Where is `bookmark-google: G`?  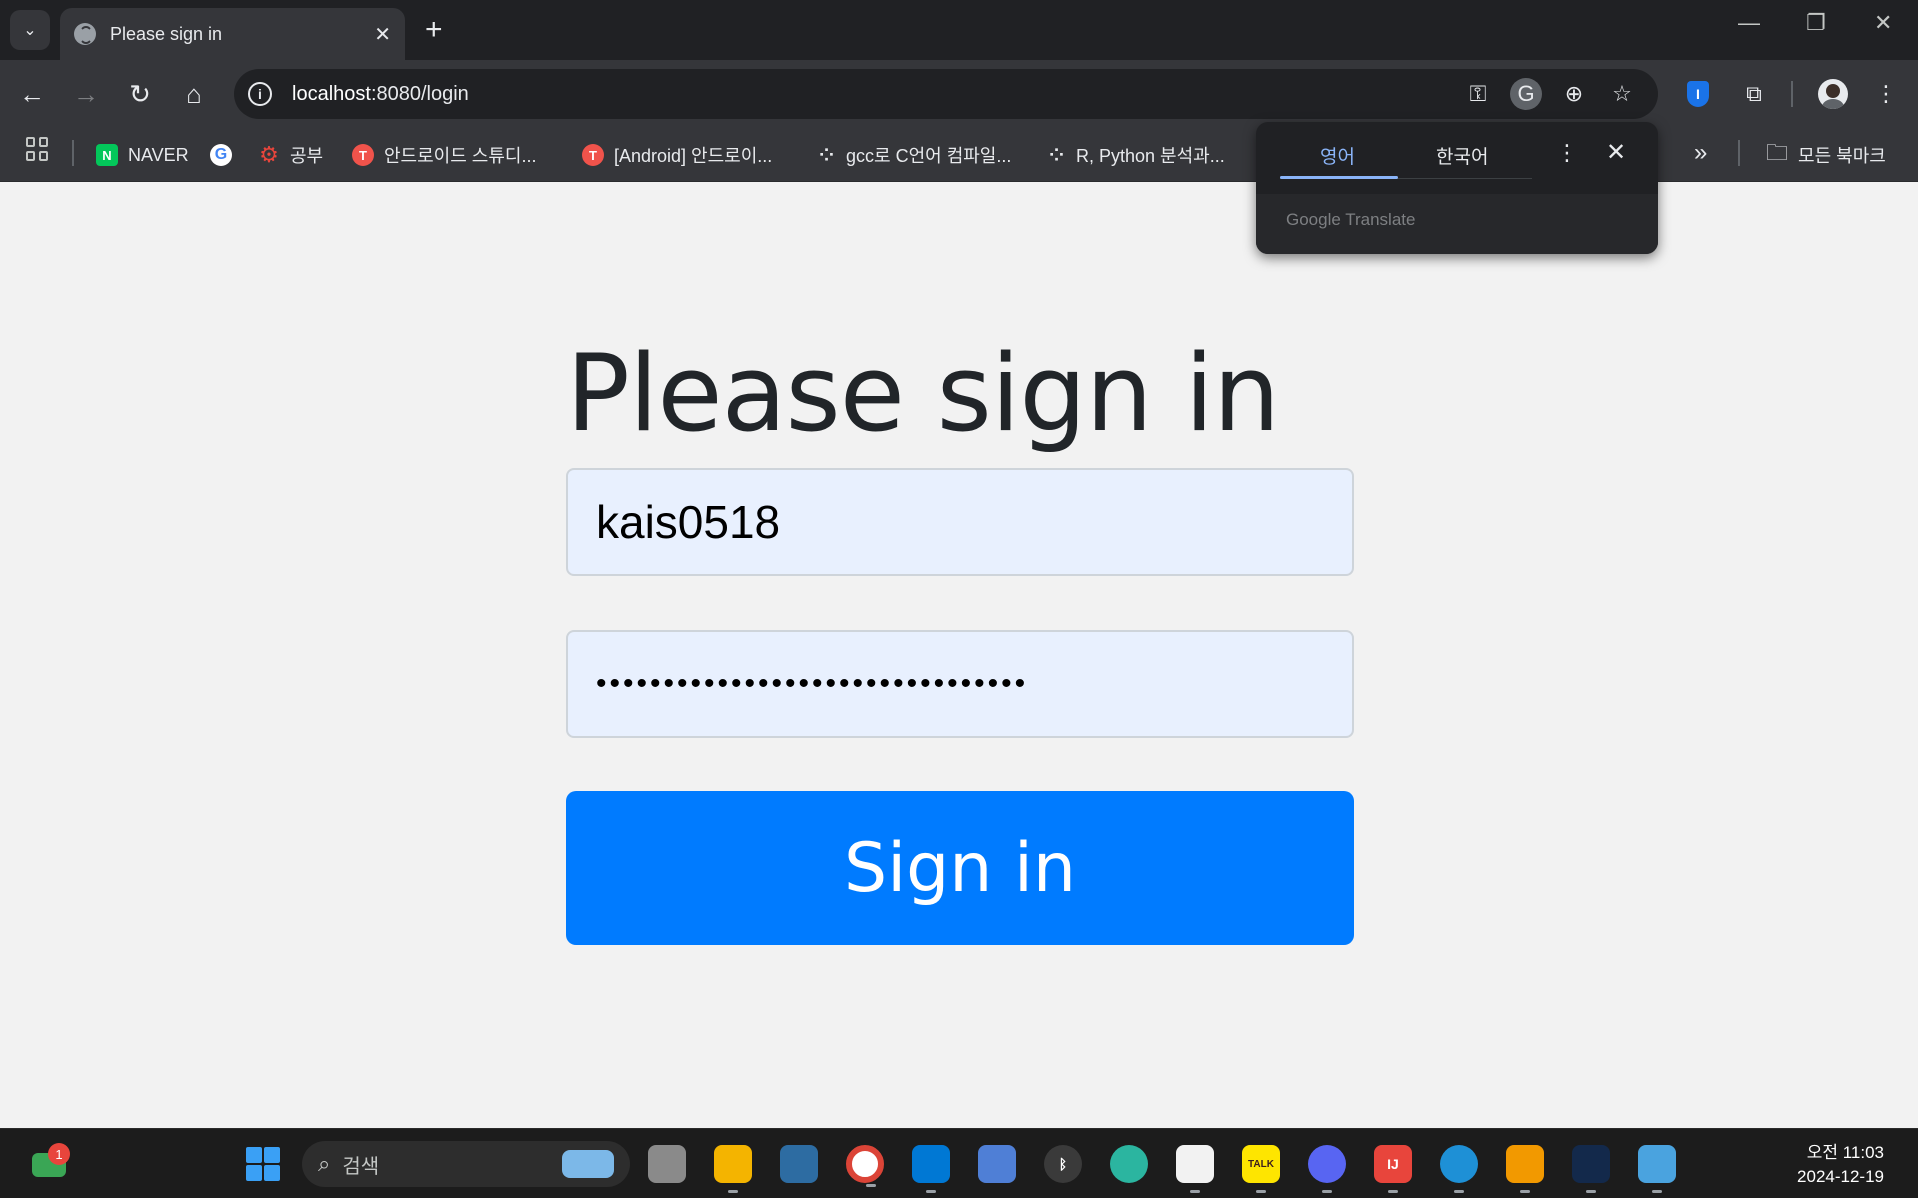 bookmark-google: G is located at coordinates (226, 155).